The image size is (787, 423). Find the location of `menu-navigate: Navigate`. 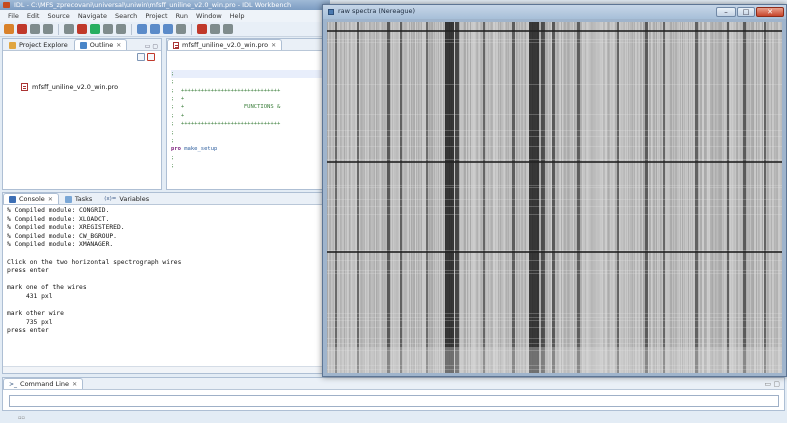

menu-navigate: Navigate is located at coordinates (92, 16).